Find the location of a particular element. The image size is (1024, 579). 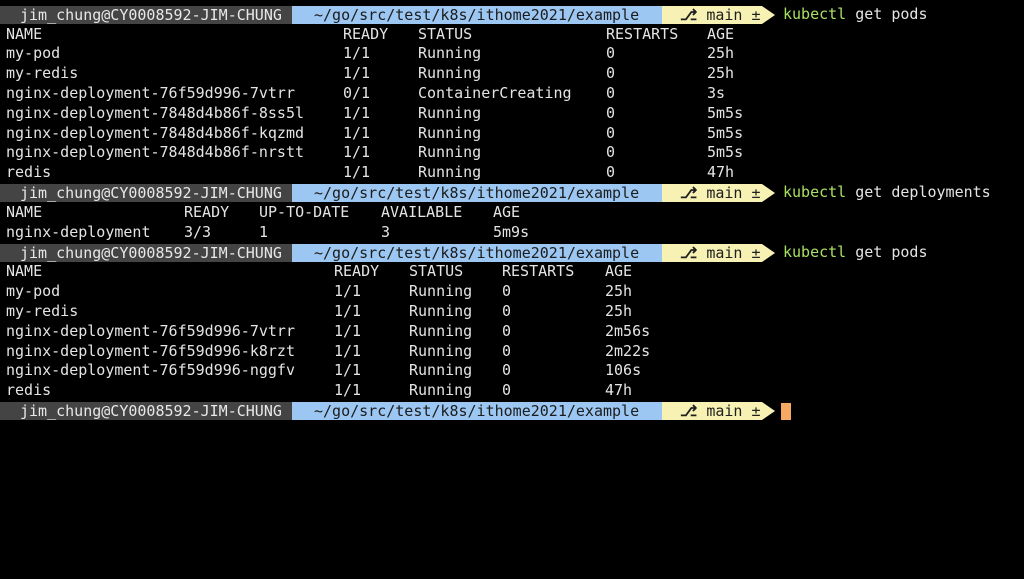

column-header: RESTARTS is located at coordinates (538, 271).